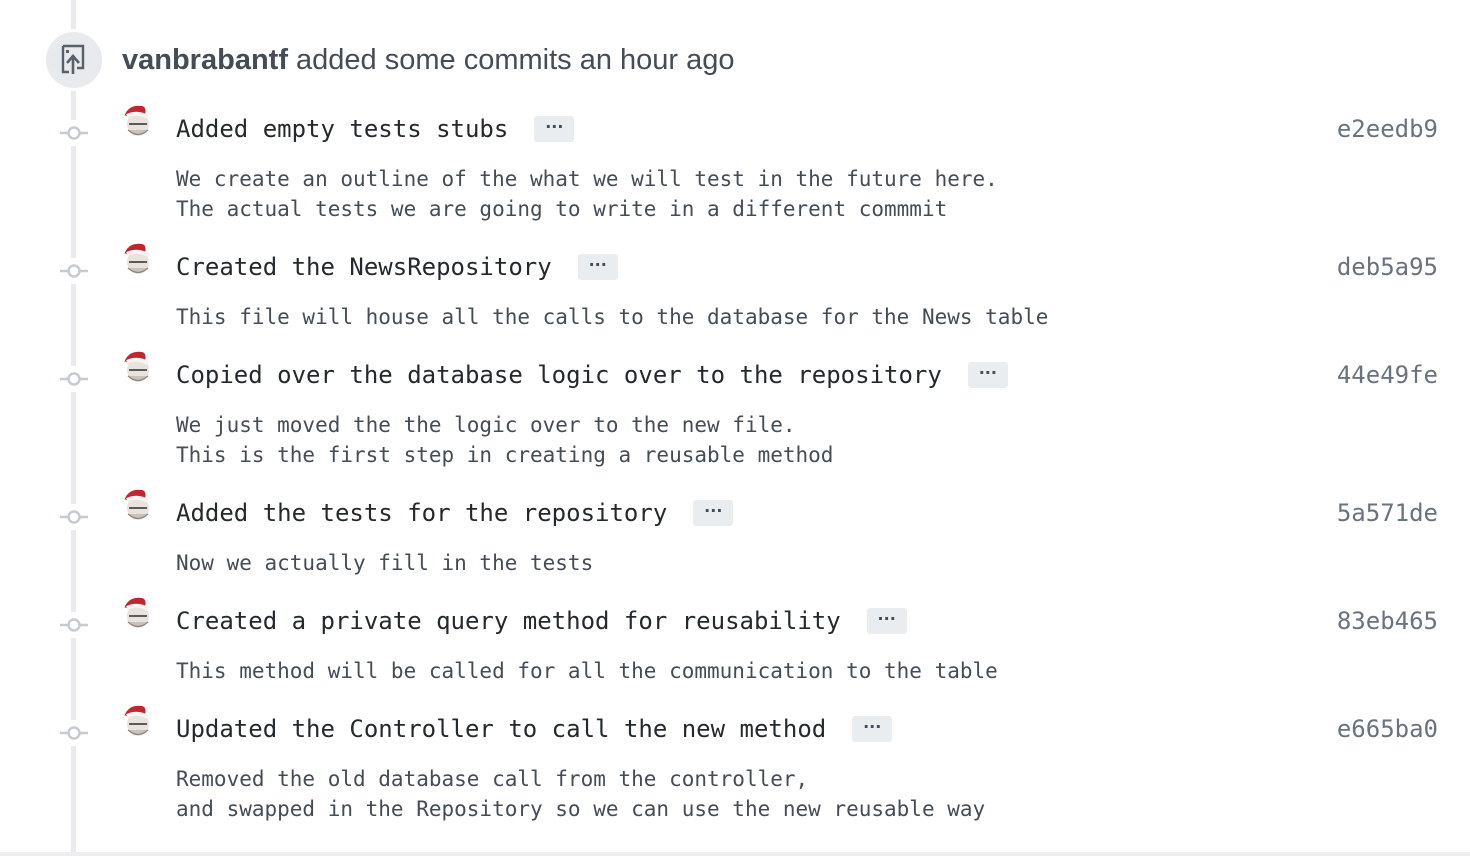 Image resolution: width=1470 pixels, height=856 pixels. I want to click on commit-message: Created the NewsRepository ···, so click(397, 267).